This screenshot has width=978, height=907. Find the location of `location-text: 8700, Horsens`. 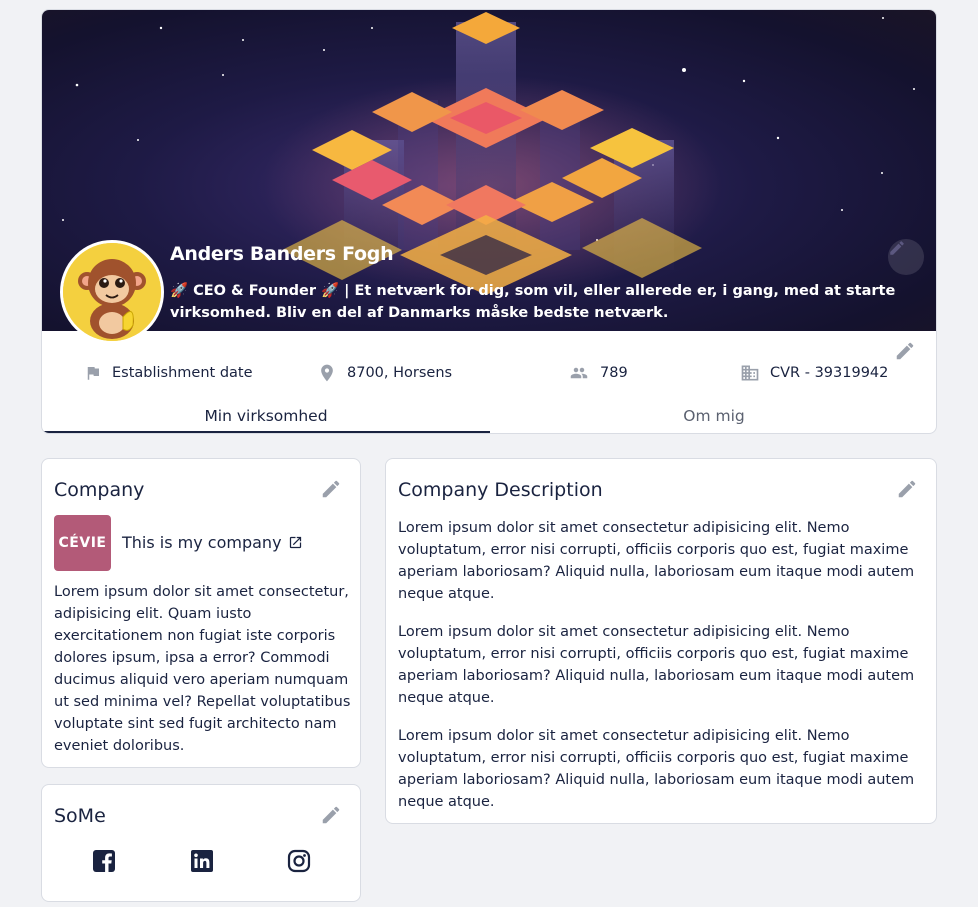

location-text: 8700, Horsens is located at coordinates (400, 373).